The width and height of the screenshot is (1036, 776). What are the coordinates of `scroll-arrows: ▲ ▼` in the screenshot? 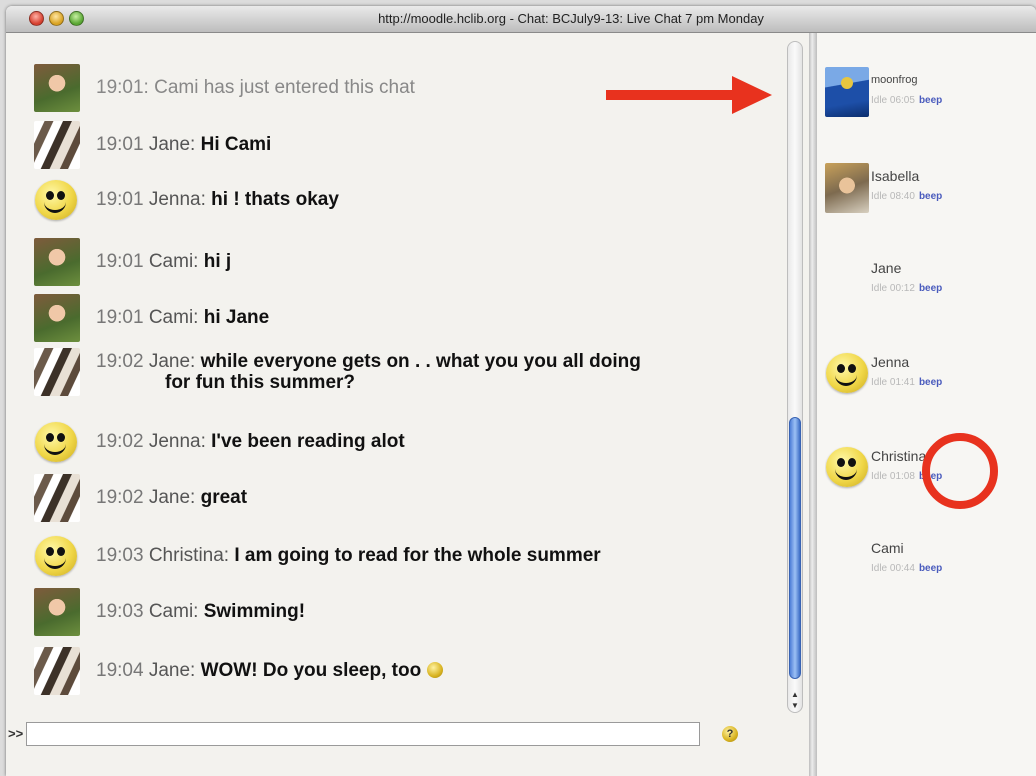 It's located at (795, 701).